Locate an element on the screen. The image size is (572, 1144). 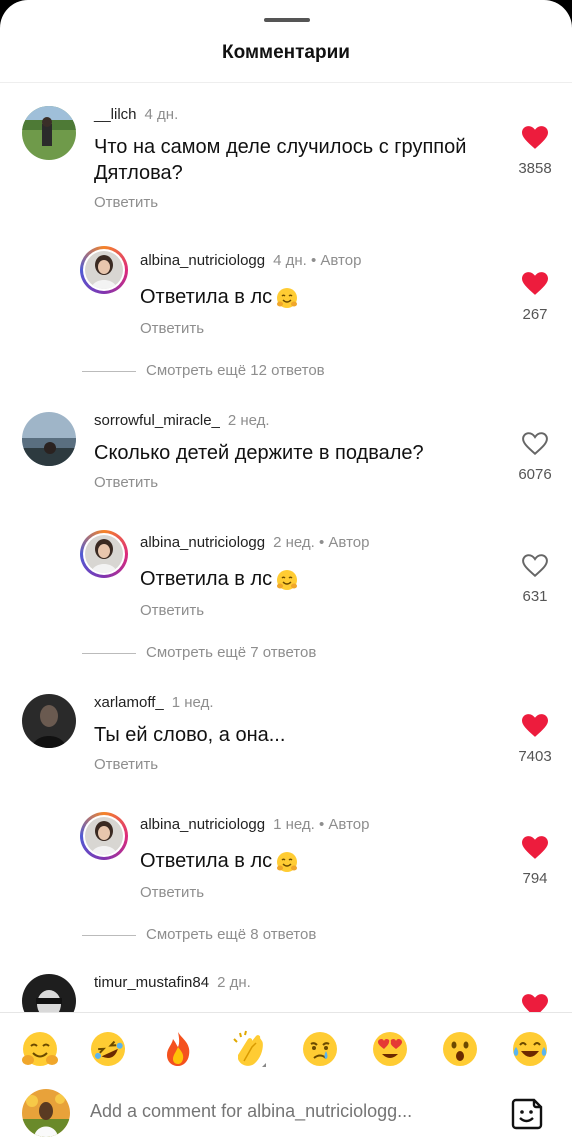
view-more-replies: Смотреть ещё 7 ответов is located at coordinates (199, 652).